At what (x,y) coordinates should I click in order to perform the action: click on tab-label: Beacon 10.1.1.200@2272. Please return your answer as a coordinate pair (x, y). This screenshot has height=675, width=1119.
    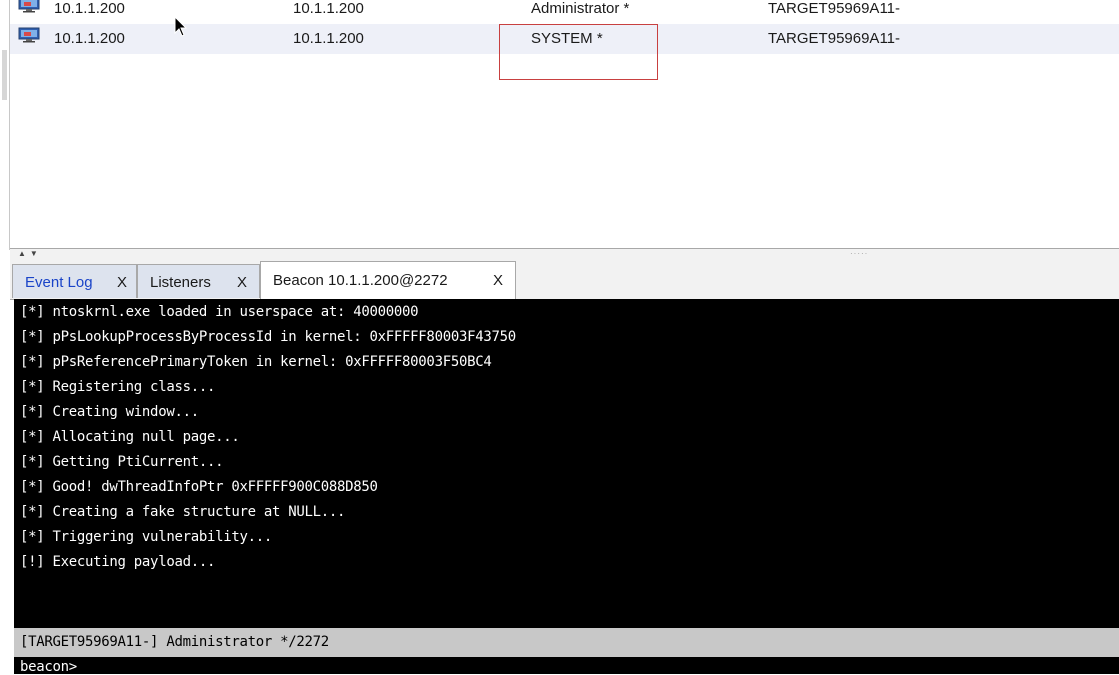
    Looking at the image, I should click on (360, 280).